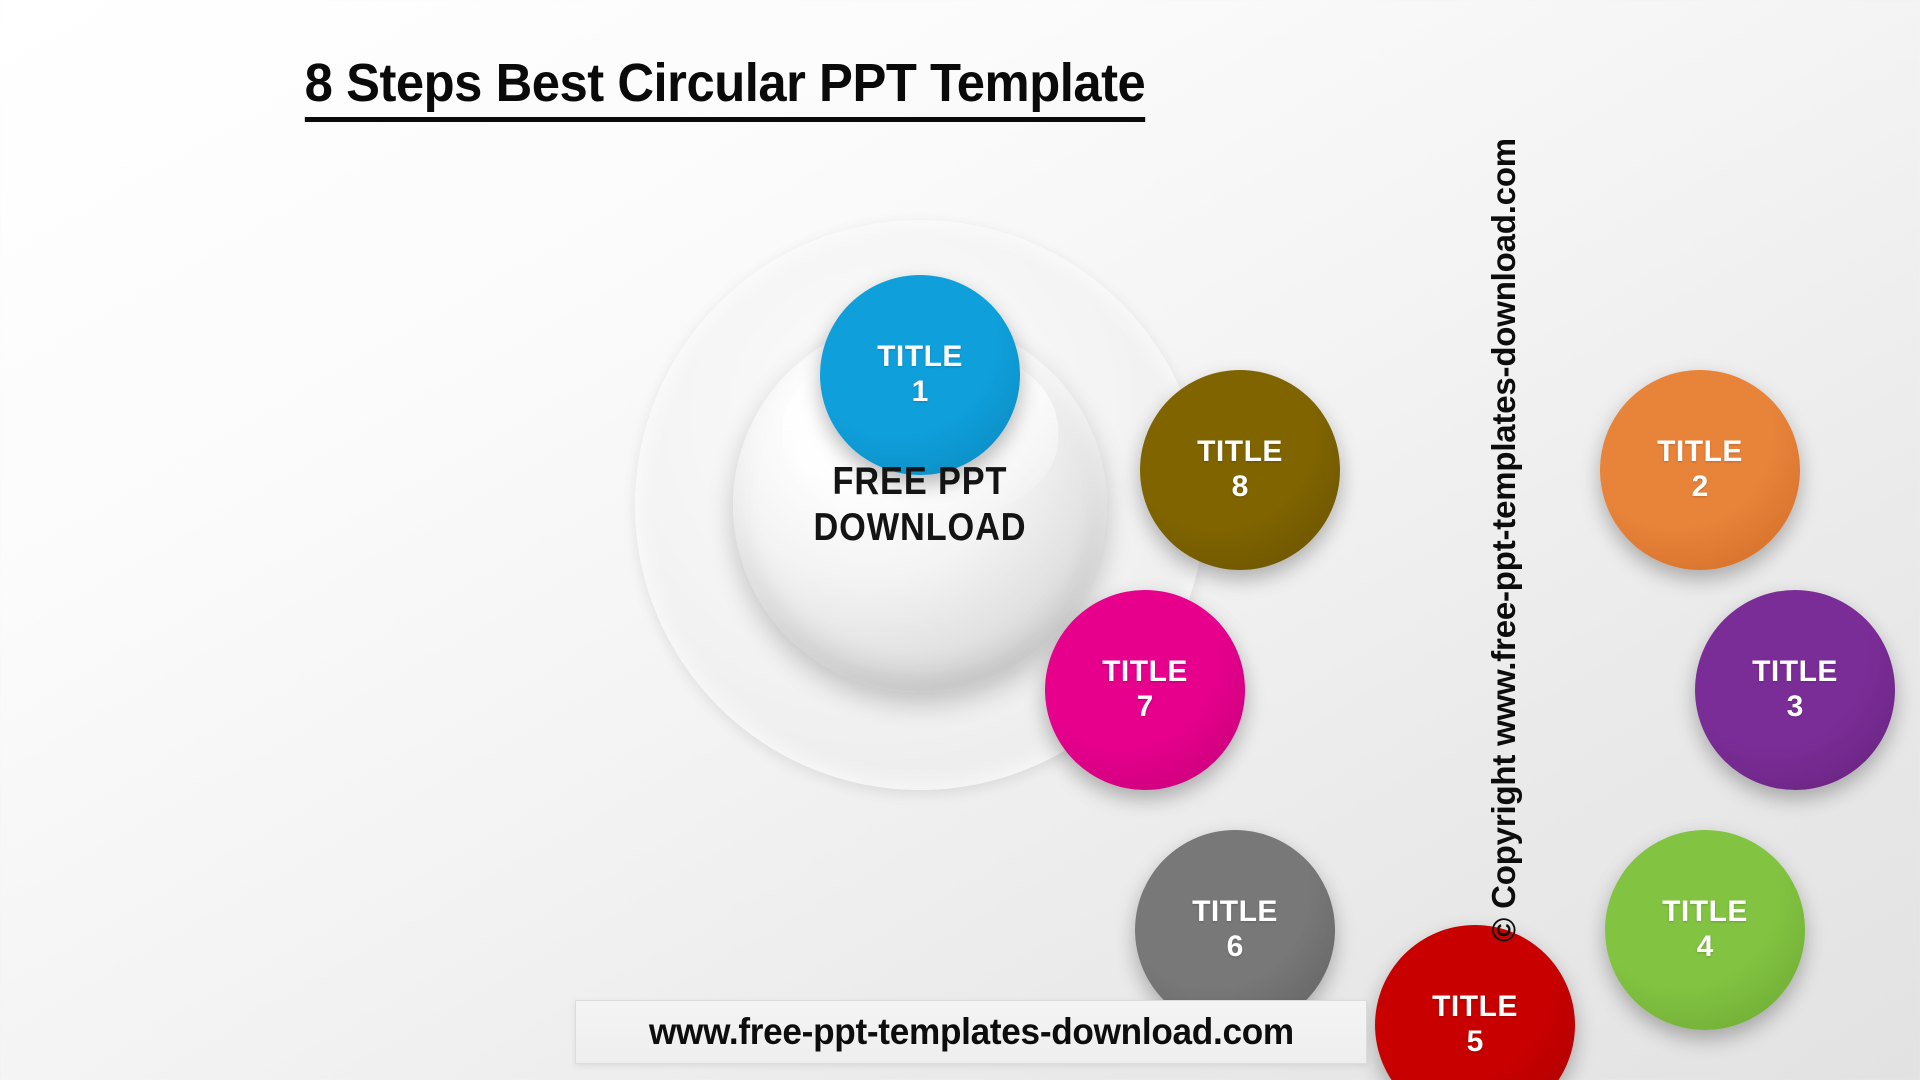  Describe the element at coordinates (920, 505) in the screenshot. I see `center-hub-label: FREE PPT DOWNLOAD` at that location.